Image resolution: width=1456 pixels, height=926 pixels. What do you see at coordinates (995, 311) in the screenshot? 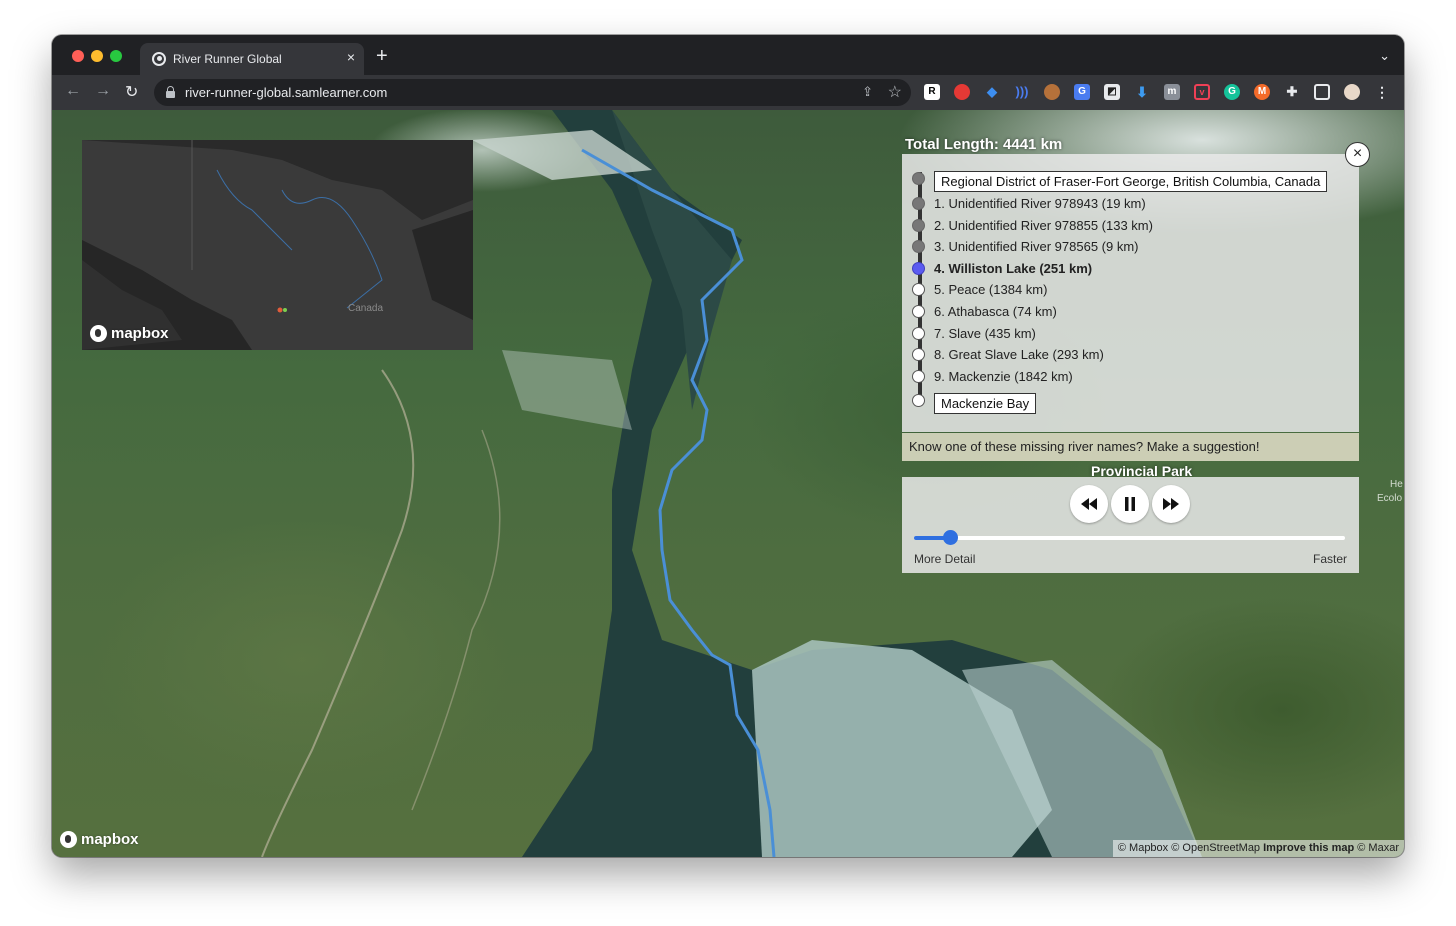
I see `route-step-label: 6. Athabasca (74 km)` at bounding box center [995, 311].